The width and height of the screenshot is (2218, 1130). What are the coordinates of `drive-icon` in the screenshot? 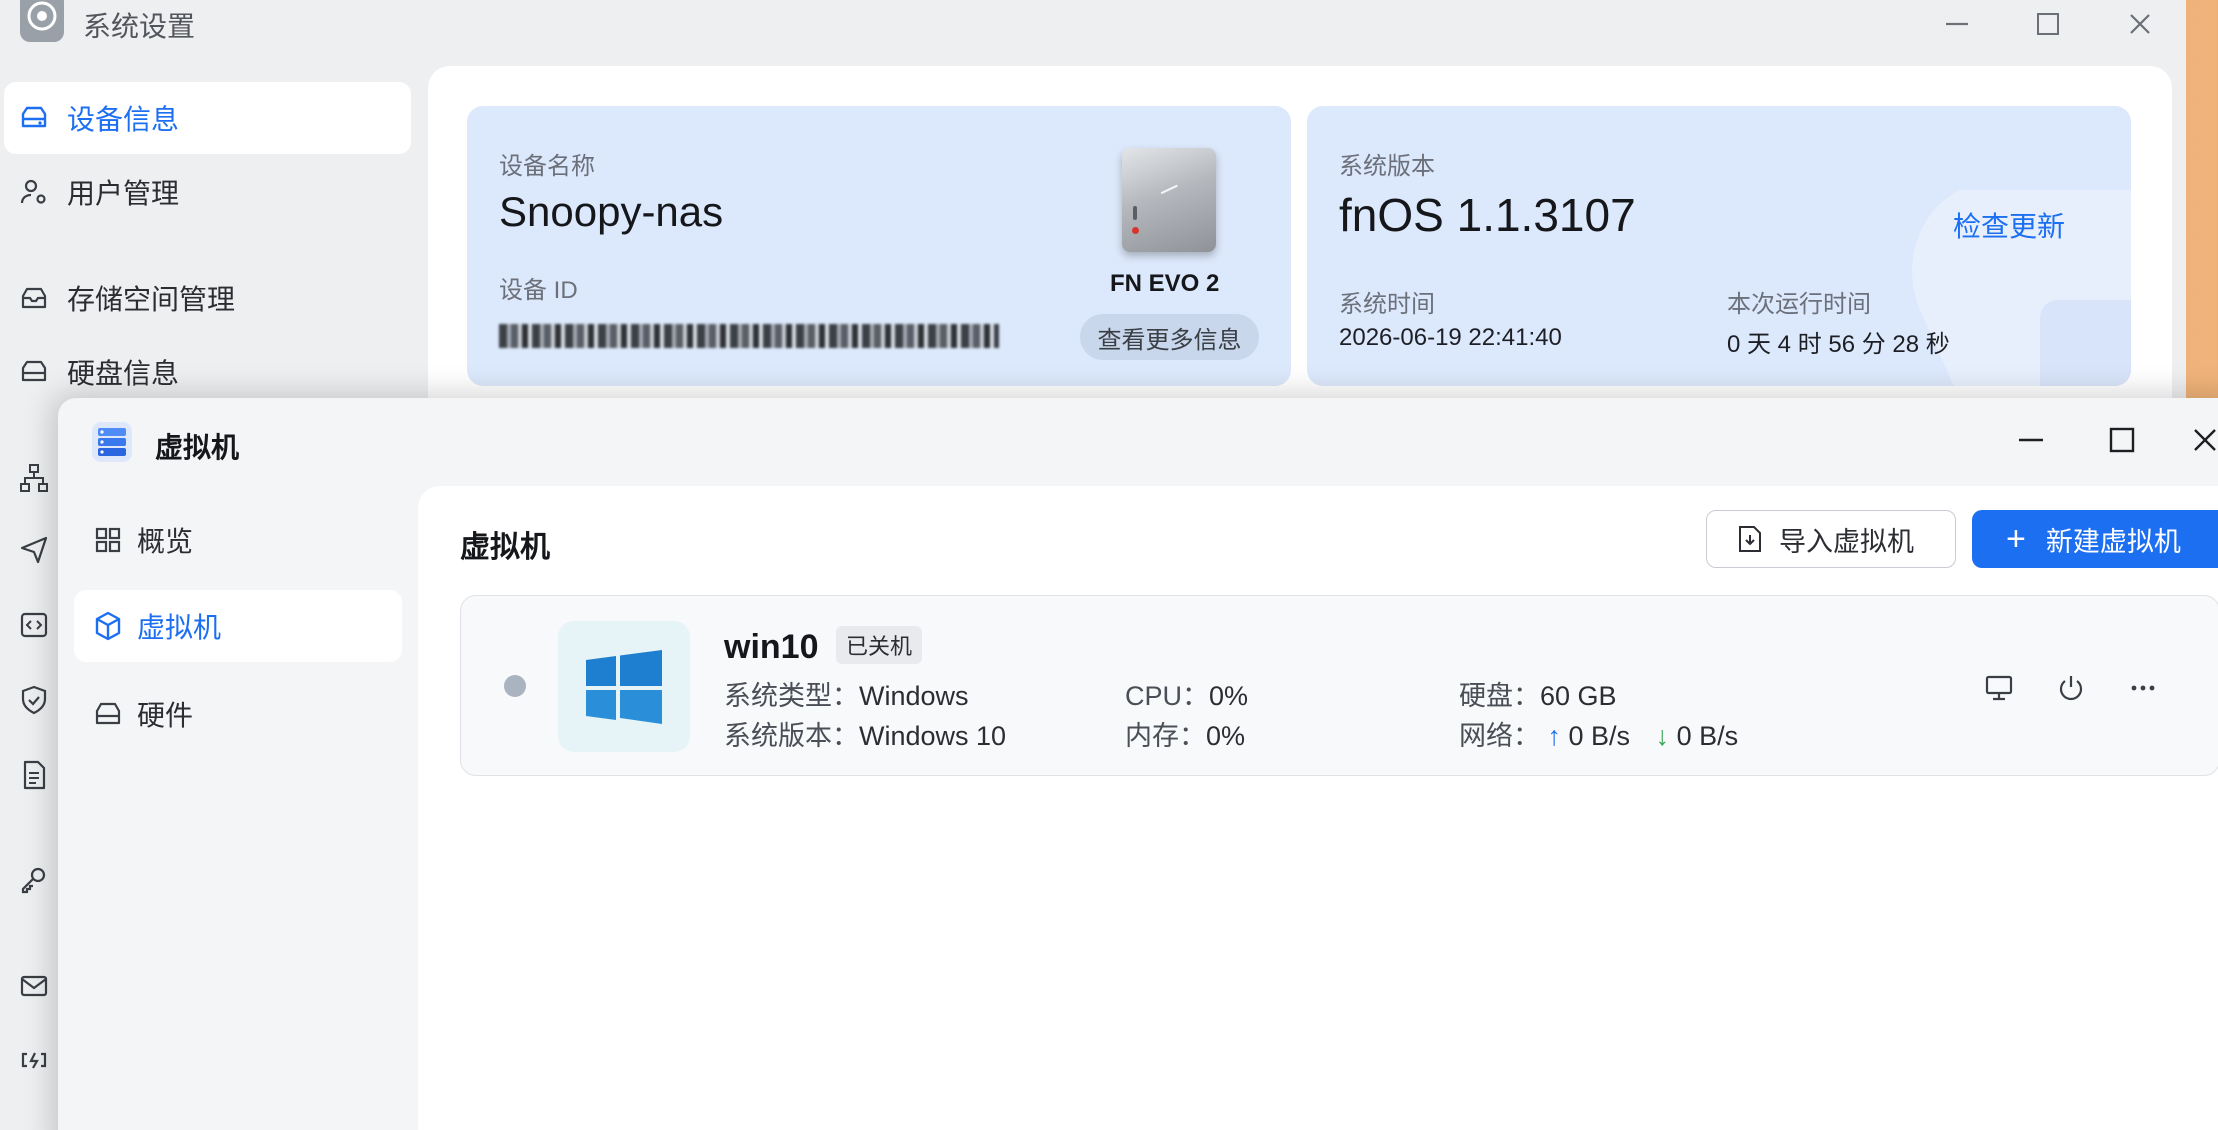 It's located at (34, 118).